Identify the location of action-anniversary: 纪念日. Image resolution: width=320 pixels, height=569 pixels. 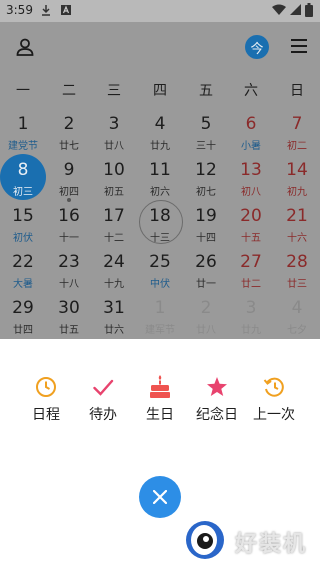
(217, 399).